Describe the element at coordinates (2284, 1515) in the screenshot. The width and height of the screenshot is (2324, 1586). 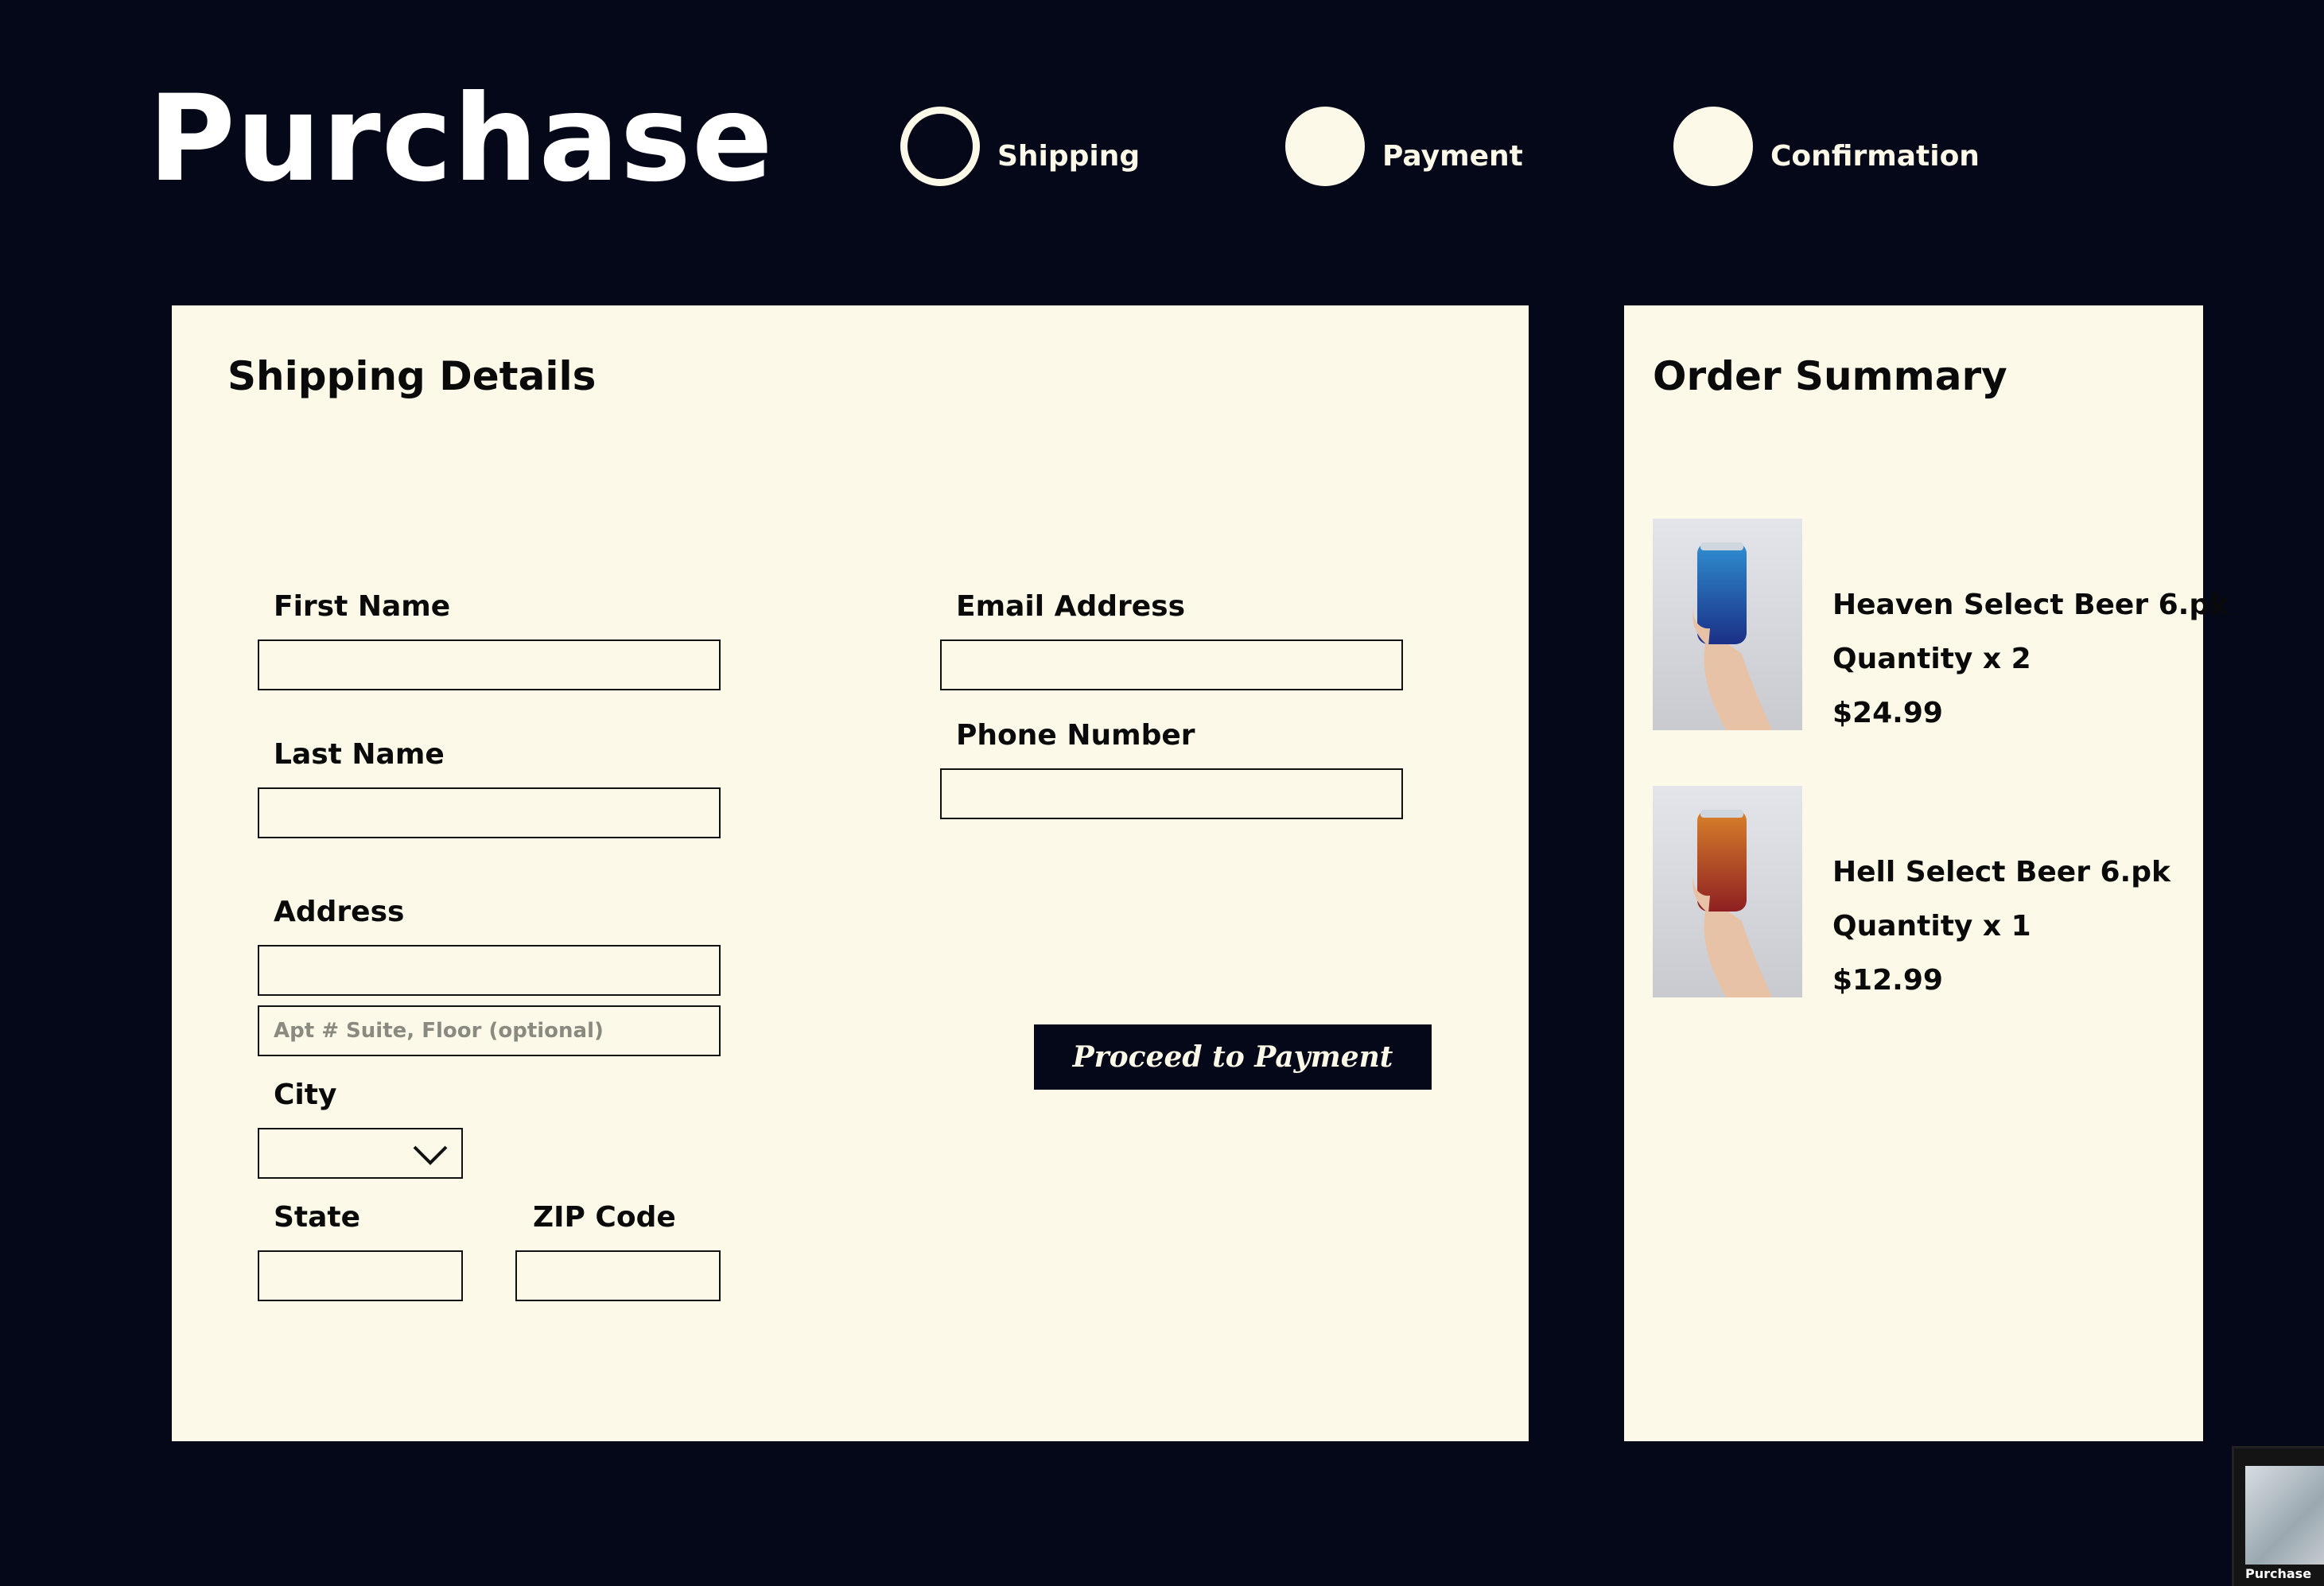
I see `thumbnail-preview-image` at that location.